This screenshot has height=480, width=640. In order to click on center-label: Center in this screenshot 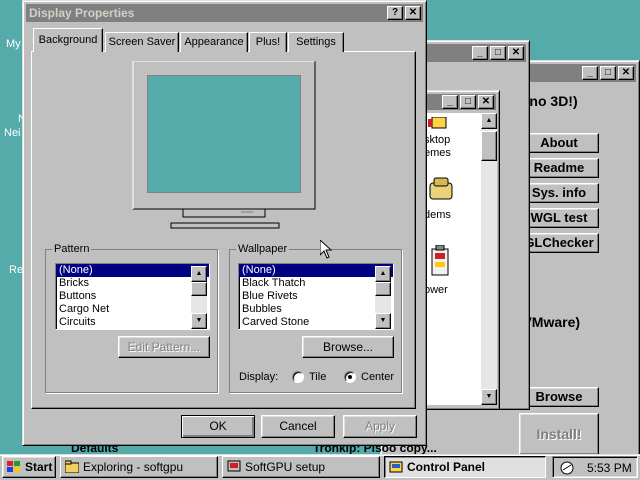, I will do `click(377, 377)`.